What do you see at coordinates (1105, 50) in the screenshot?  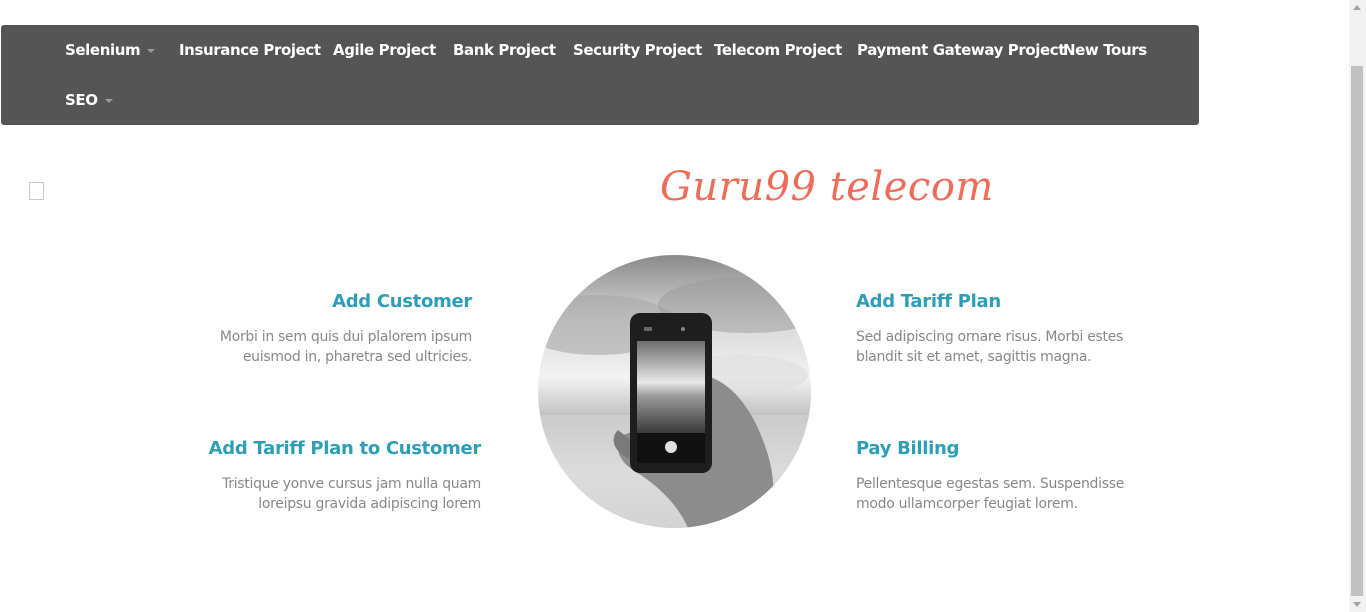 I see `nav-item-new-tours: New Tours` at bounding box center [1105, 50].